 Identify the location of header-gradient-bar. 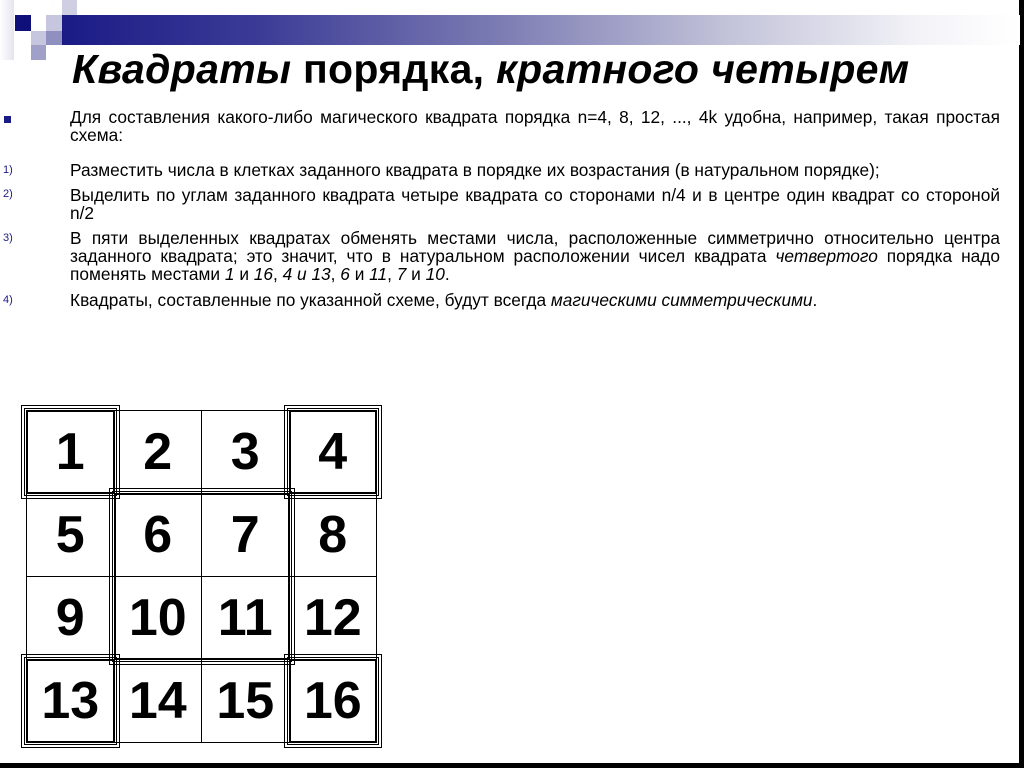
(541, 30).